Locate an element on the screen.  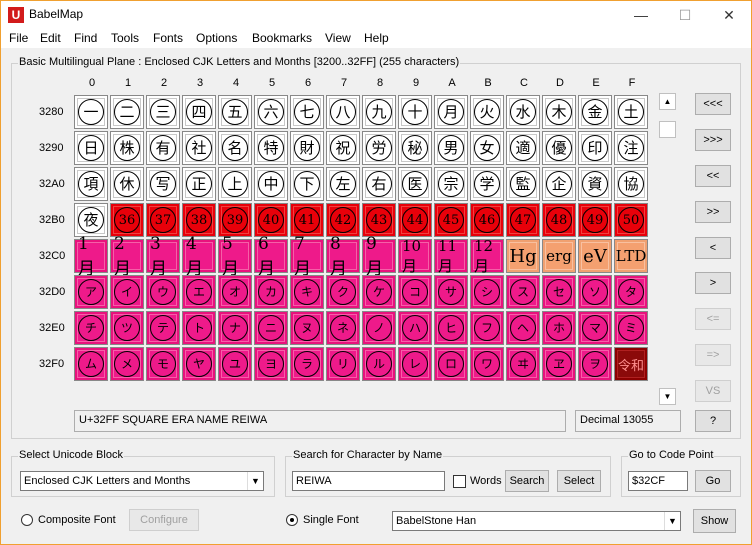
menu-edit: Edit is located at coordinates (50, 38).